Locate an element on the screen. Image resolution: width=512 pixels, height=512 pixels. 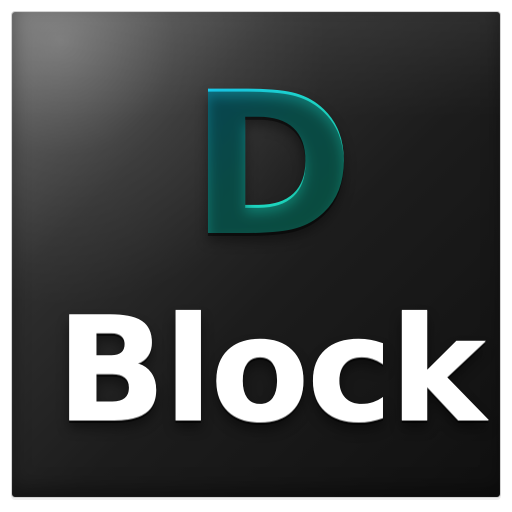
monogram-letter: D is located at coordinates (271, 172).